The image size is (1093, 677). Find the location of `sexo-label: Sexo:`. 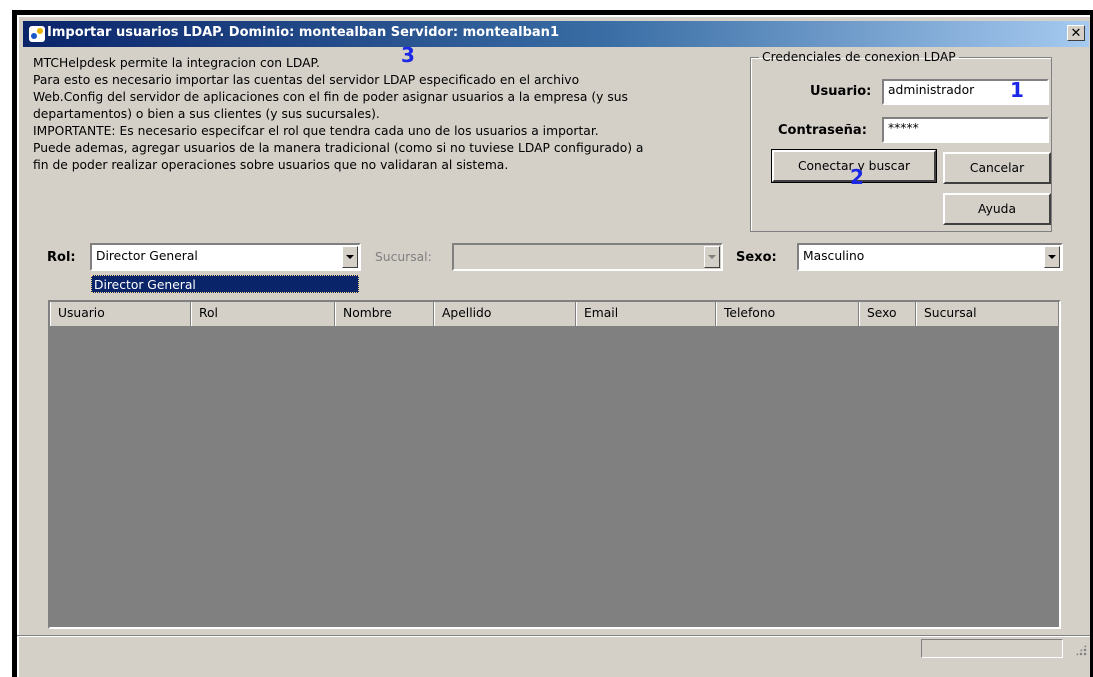

sexo-label: Sexo: is located at coordinates (756, 257).